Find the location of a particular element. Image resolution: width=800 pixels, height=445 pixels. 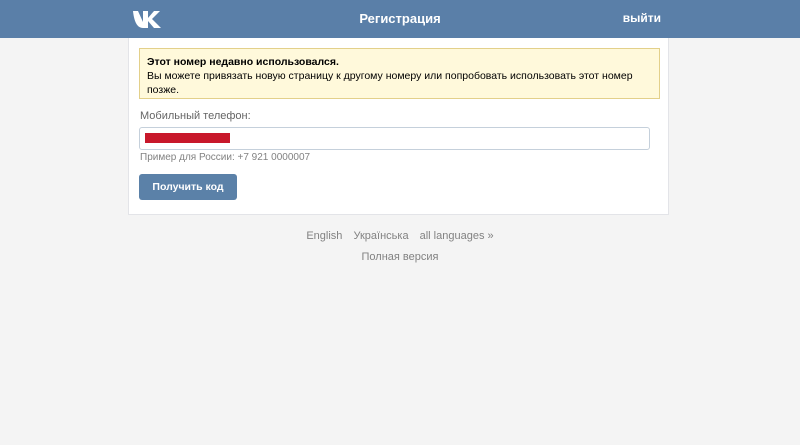

get-code-button: Получить код is located at coordinates (188, 187).